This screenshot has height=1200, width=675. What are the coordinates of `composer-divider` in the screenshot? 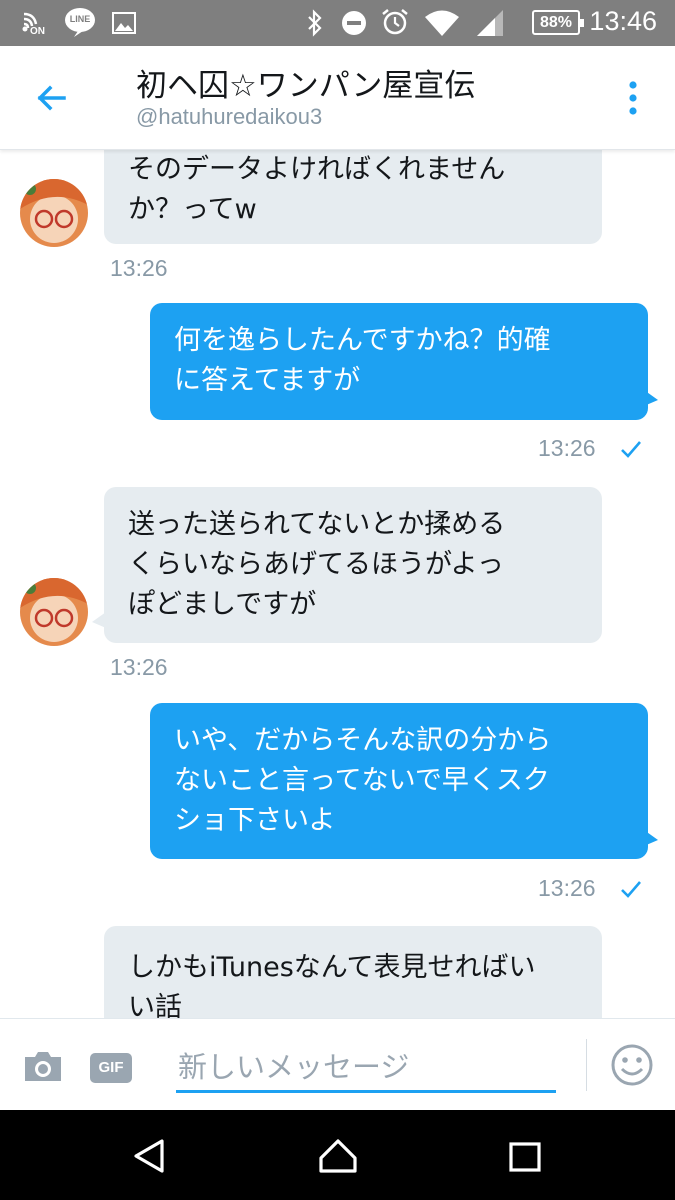 It's located at (586, 1065).